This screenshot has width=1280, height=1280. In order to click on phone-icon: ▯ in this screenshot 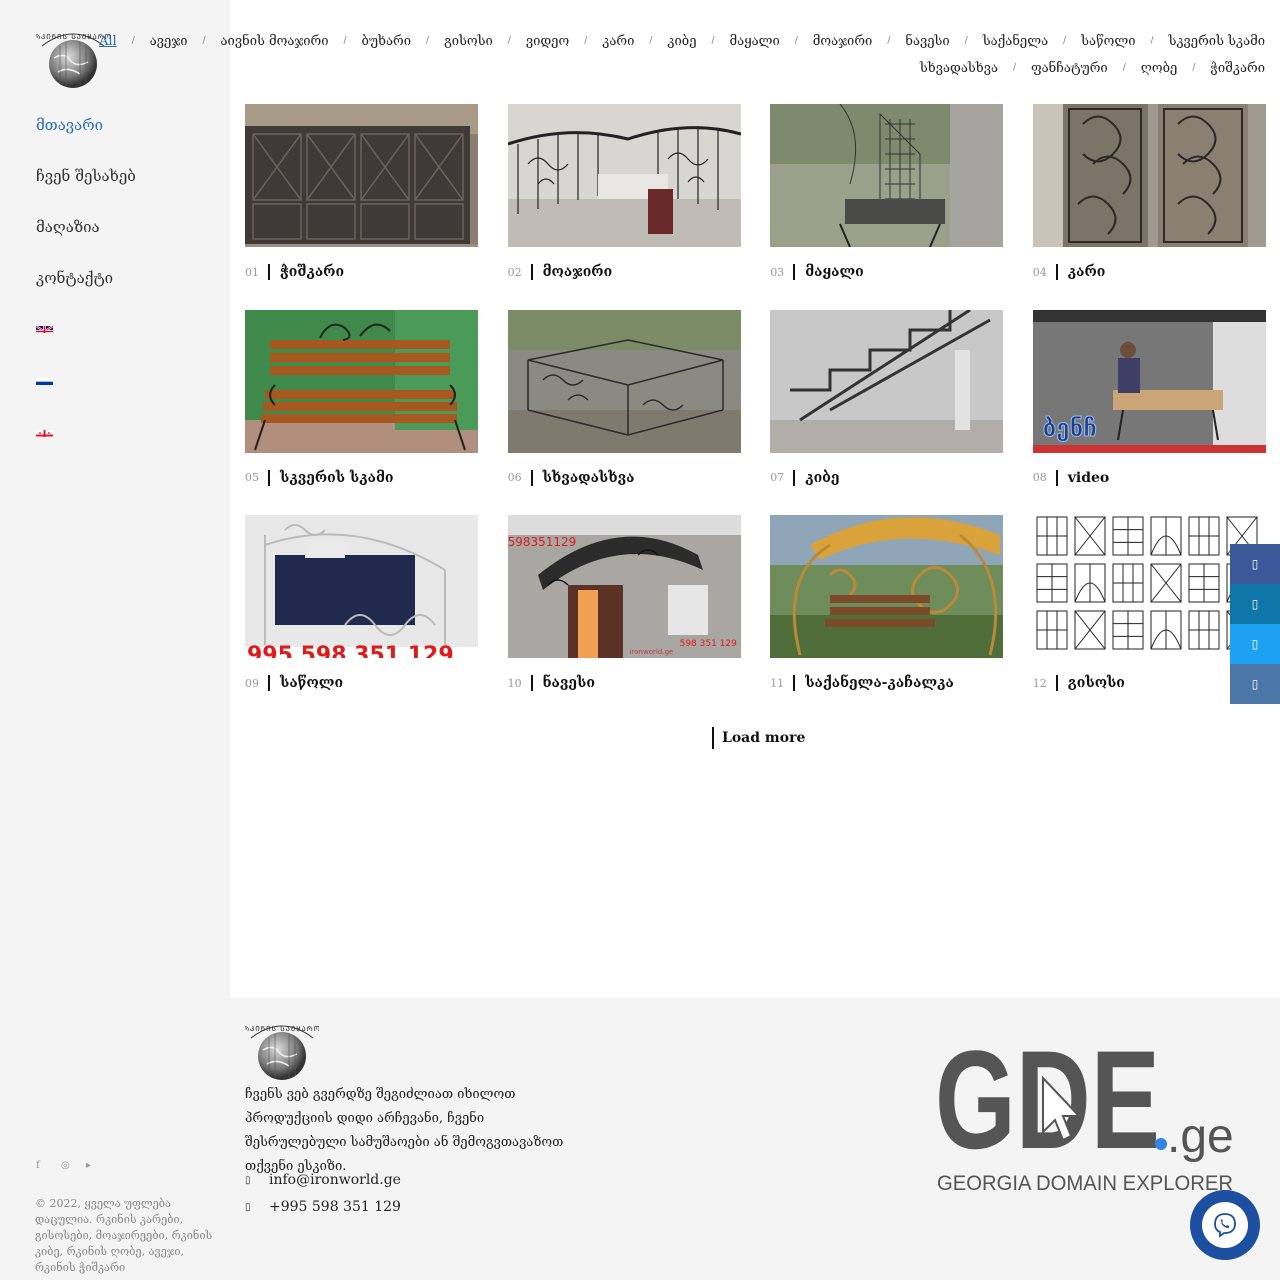, I will do `click(248, 1207)`.